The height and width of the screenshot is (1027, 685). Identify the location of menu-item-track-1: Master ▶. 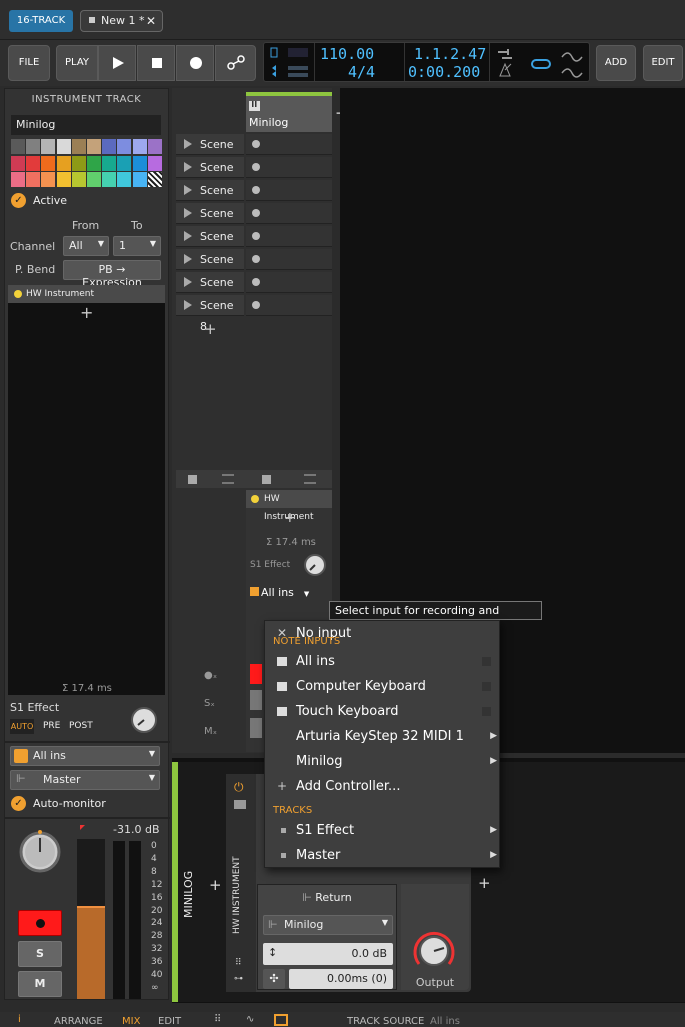
(383, 855).